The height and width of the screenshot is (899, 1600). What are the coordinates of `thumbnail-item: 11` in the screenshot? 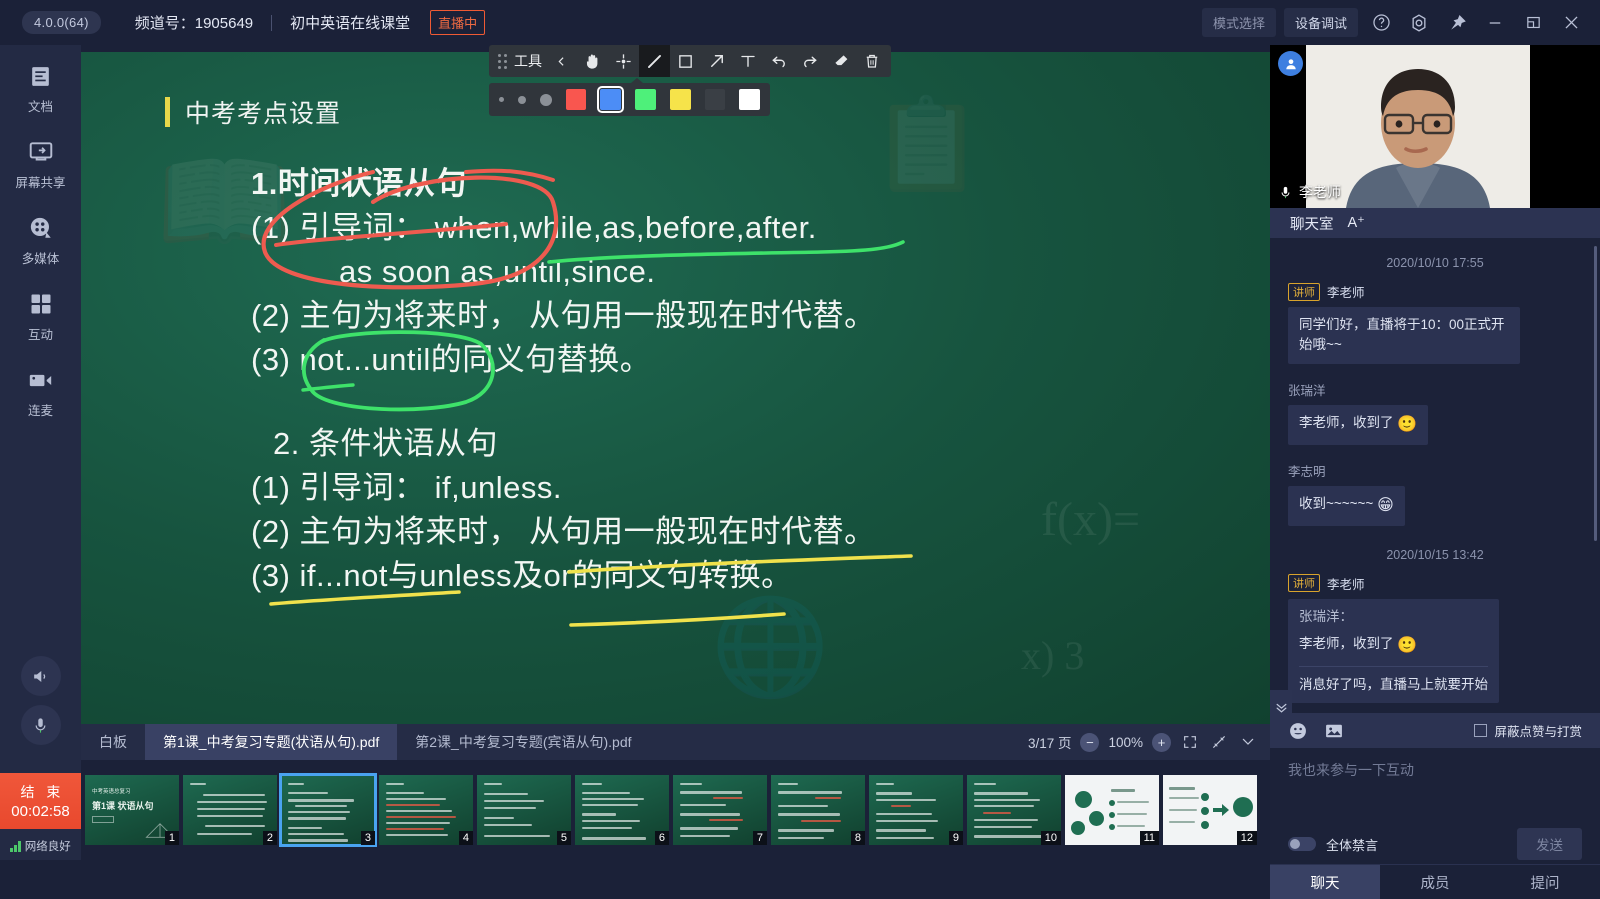 It's located at (1112, 810).